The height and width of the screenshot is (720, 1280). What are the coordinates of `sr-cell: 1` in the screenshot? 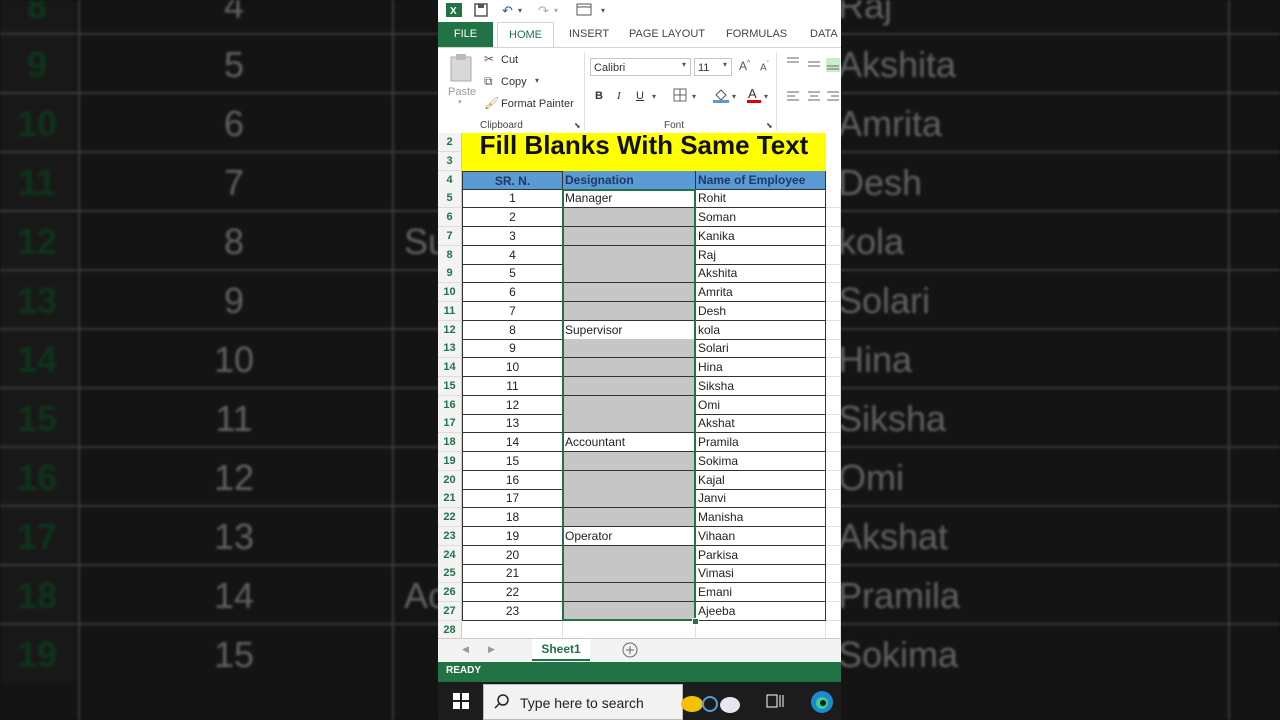 It's located at (512, 199).